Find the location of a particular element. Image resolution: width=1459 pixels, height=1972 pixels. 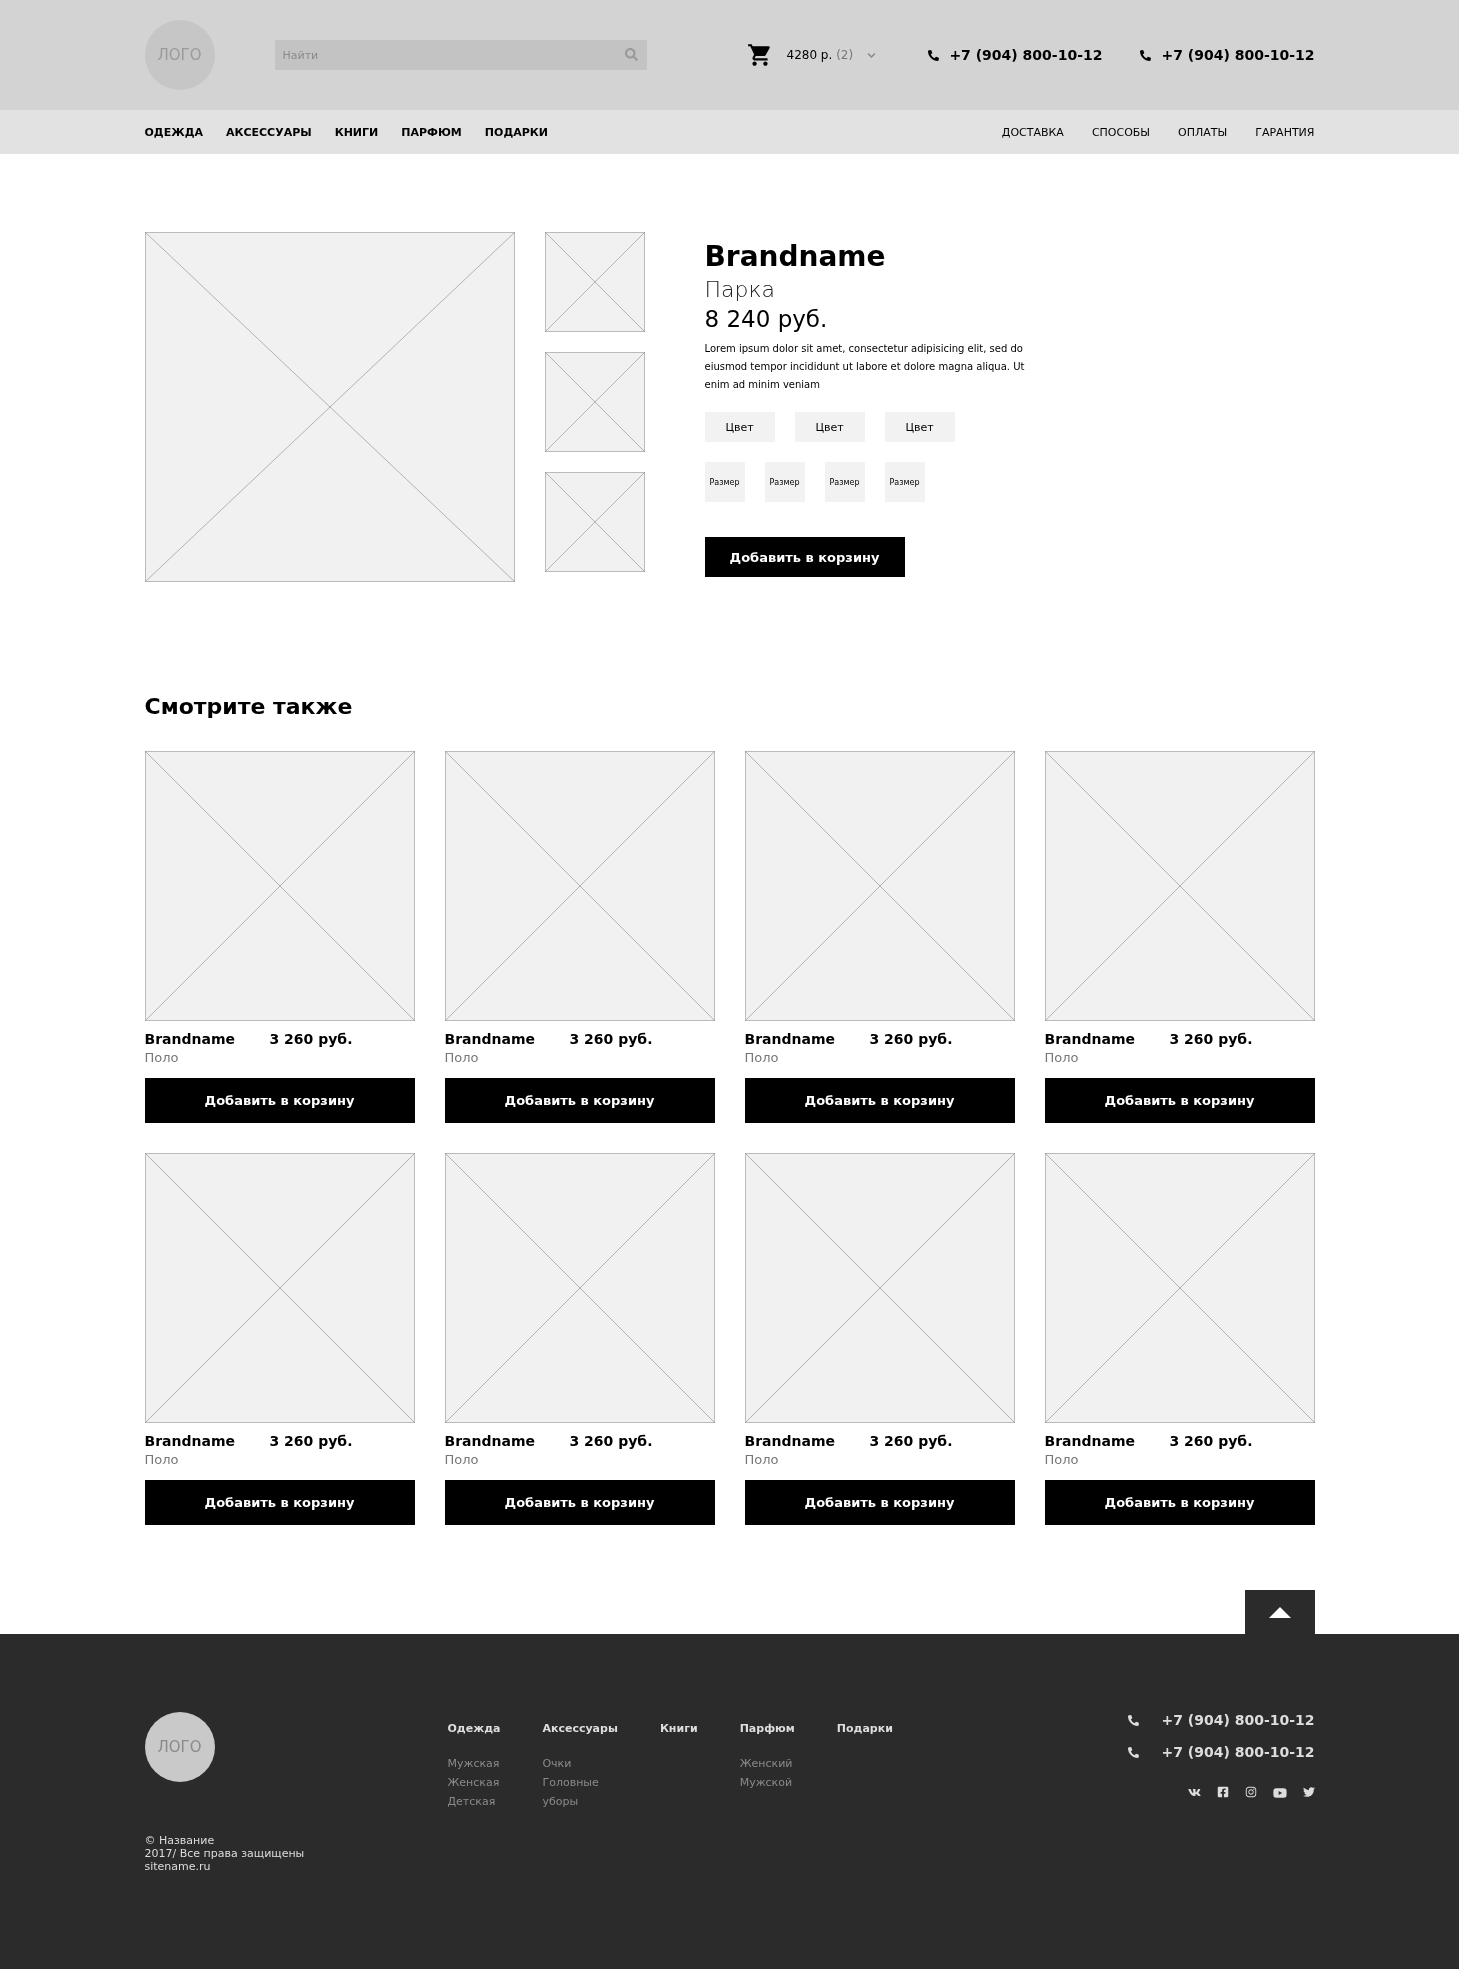

nav-link: ДОСТАВКА is located at coordinates (1032, 132).